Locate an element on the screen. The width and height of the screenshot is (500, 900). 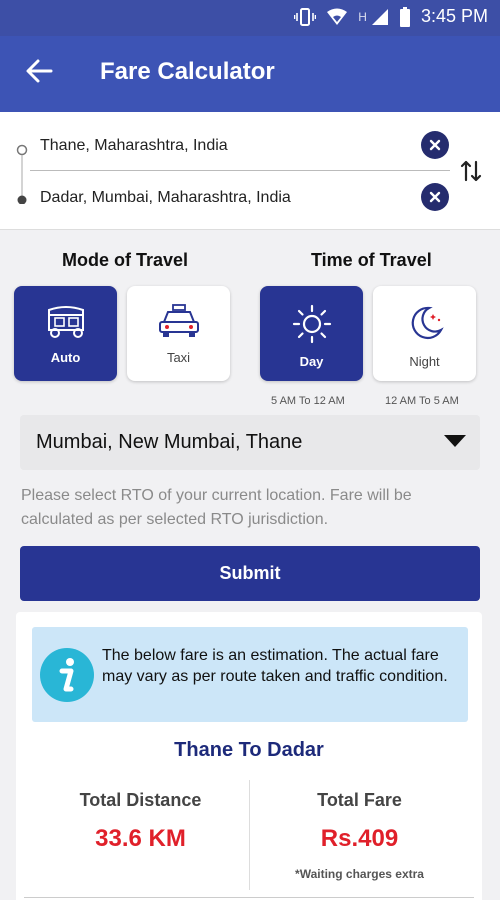
clear-origin-button is located at coordinates (435, 145).